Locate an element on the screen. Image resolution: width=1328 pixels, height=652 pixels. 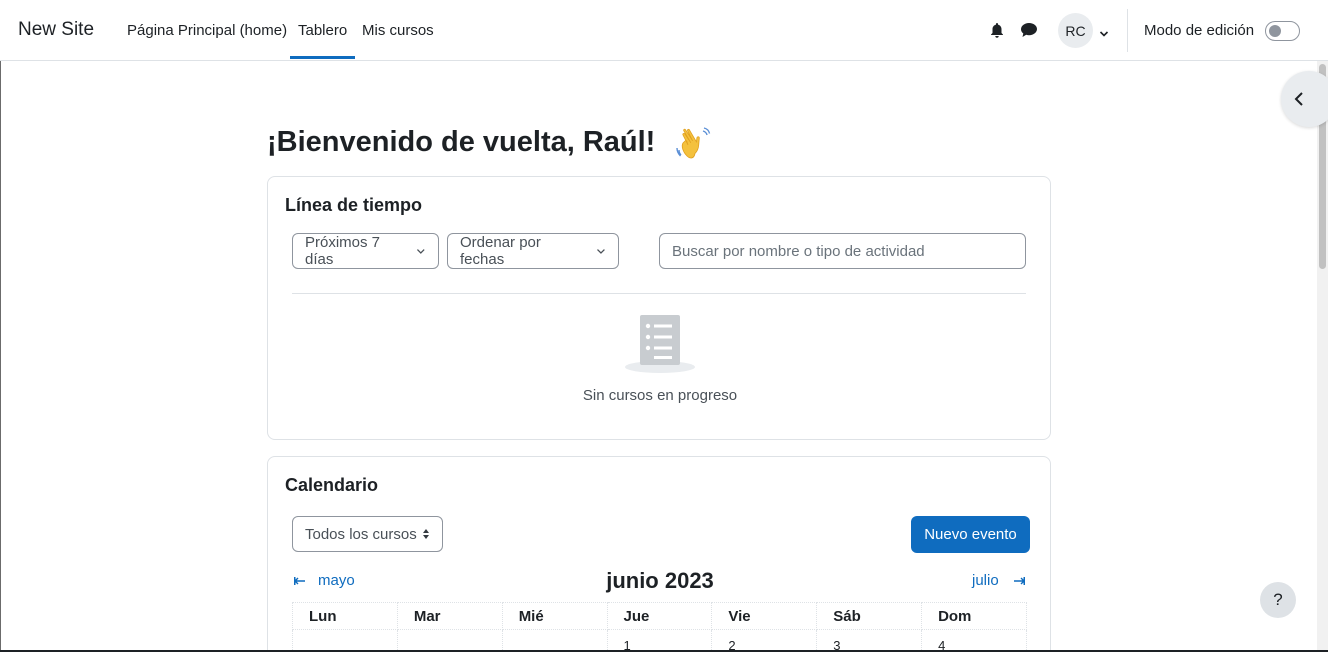
chevron-left-icon is located at coordinates (1298, 99).